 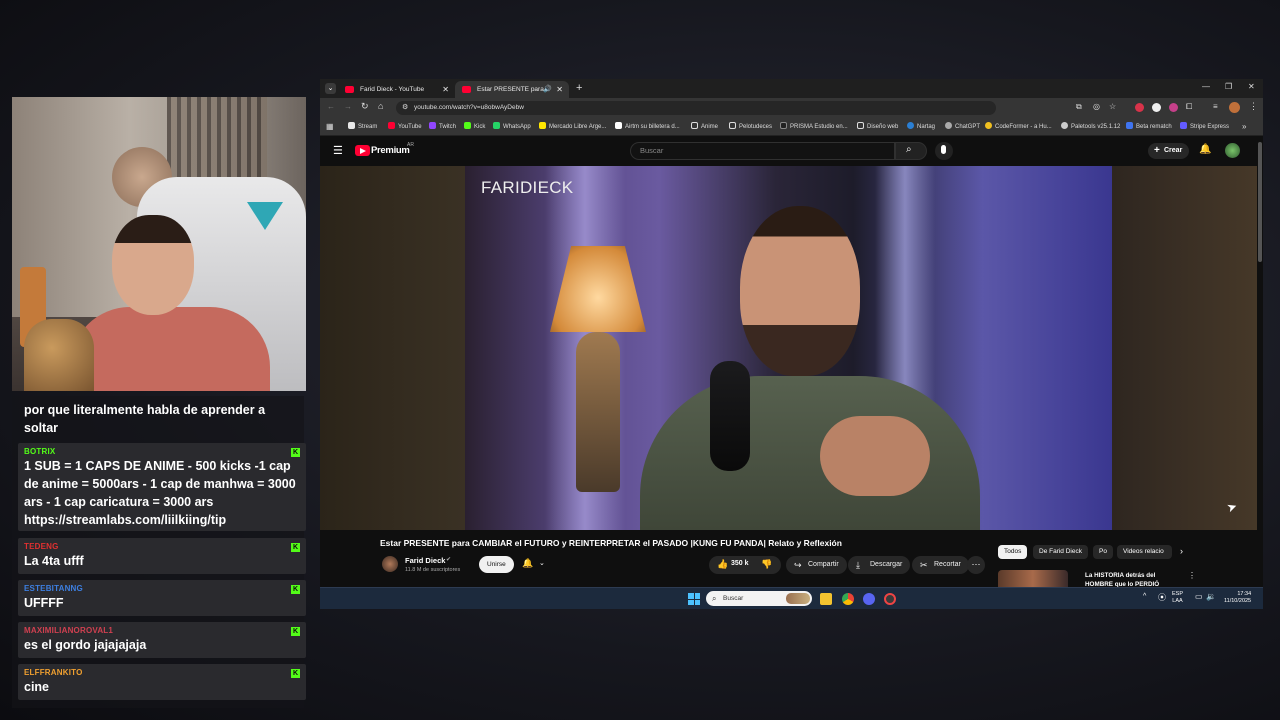 What do you see at coordinates (85, 645) in the screenshot?
I see `chat-message-text: es el gordo jajajajaja` at bounding box center [85, 645].